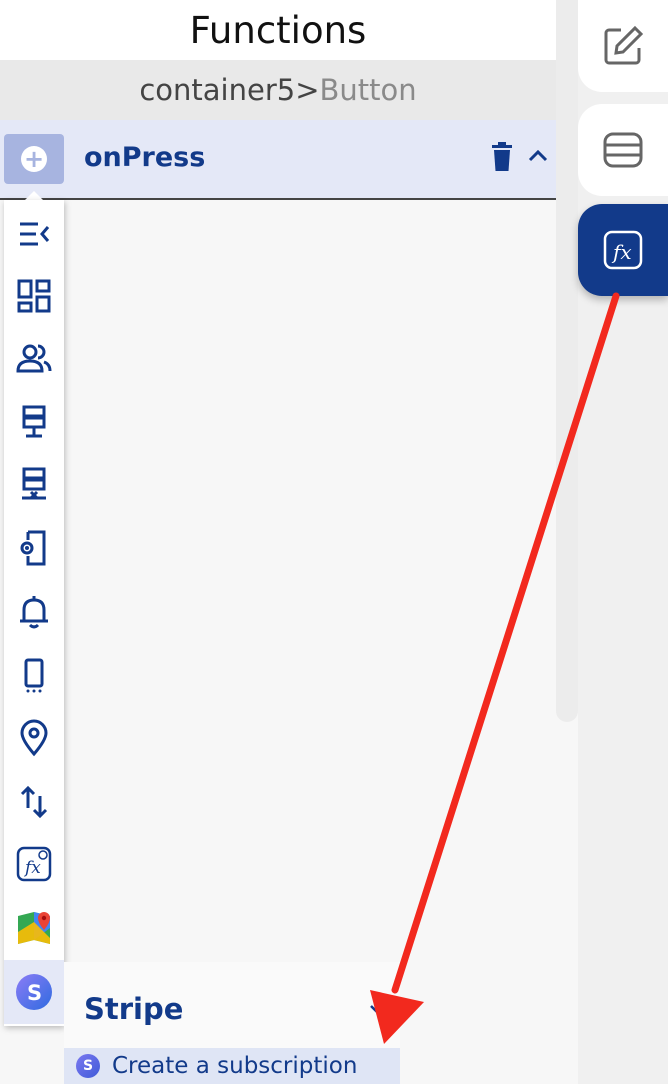 The height and width of the screenshot is (1084, 668). I want to click on add-action-button: +, so click(34, 159).